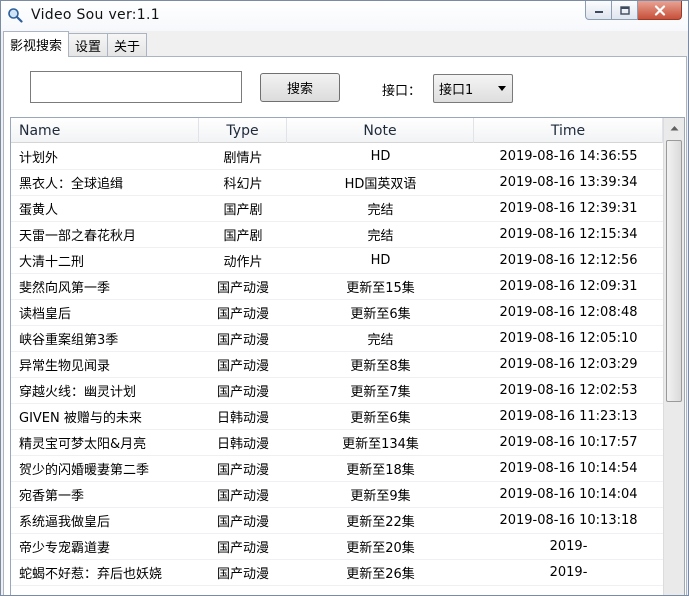  I want to click on tab-settings: 设置, so click(88, 45).